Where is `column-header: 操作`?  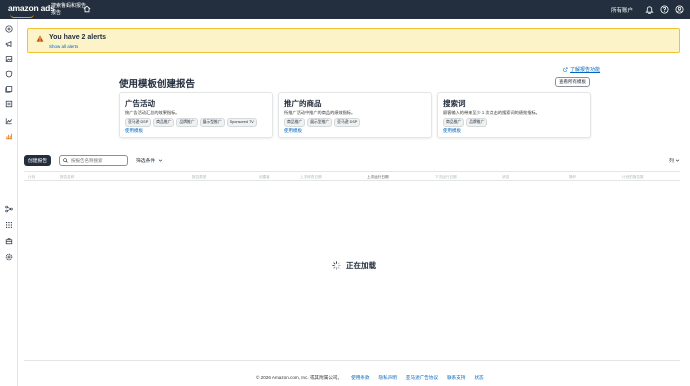 column-header: 操作 is located at coordinates (572, 177).